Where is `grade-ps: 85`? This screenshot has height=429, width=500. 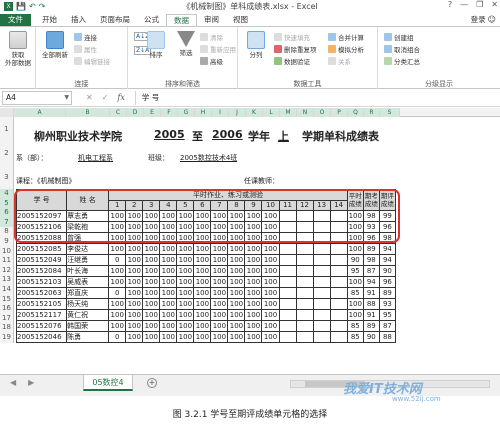
grade-ps: 85 is located at coordinates (355, 292).